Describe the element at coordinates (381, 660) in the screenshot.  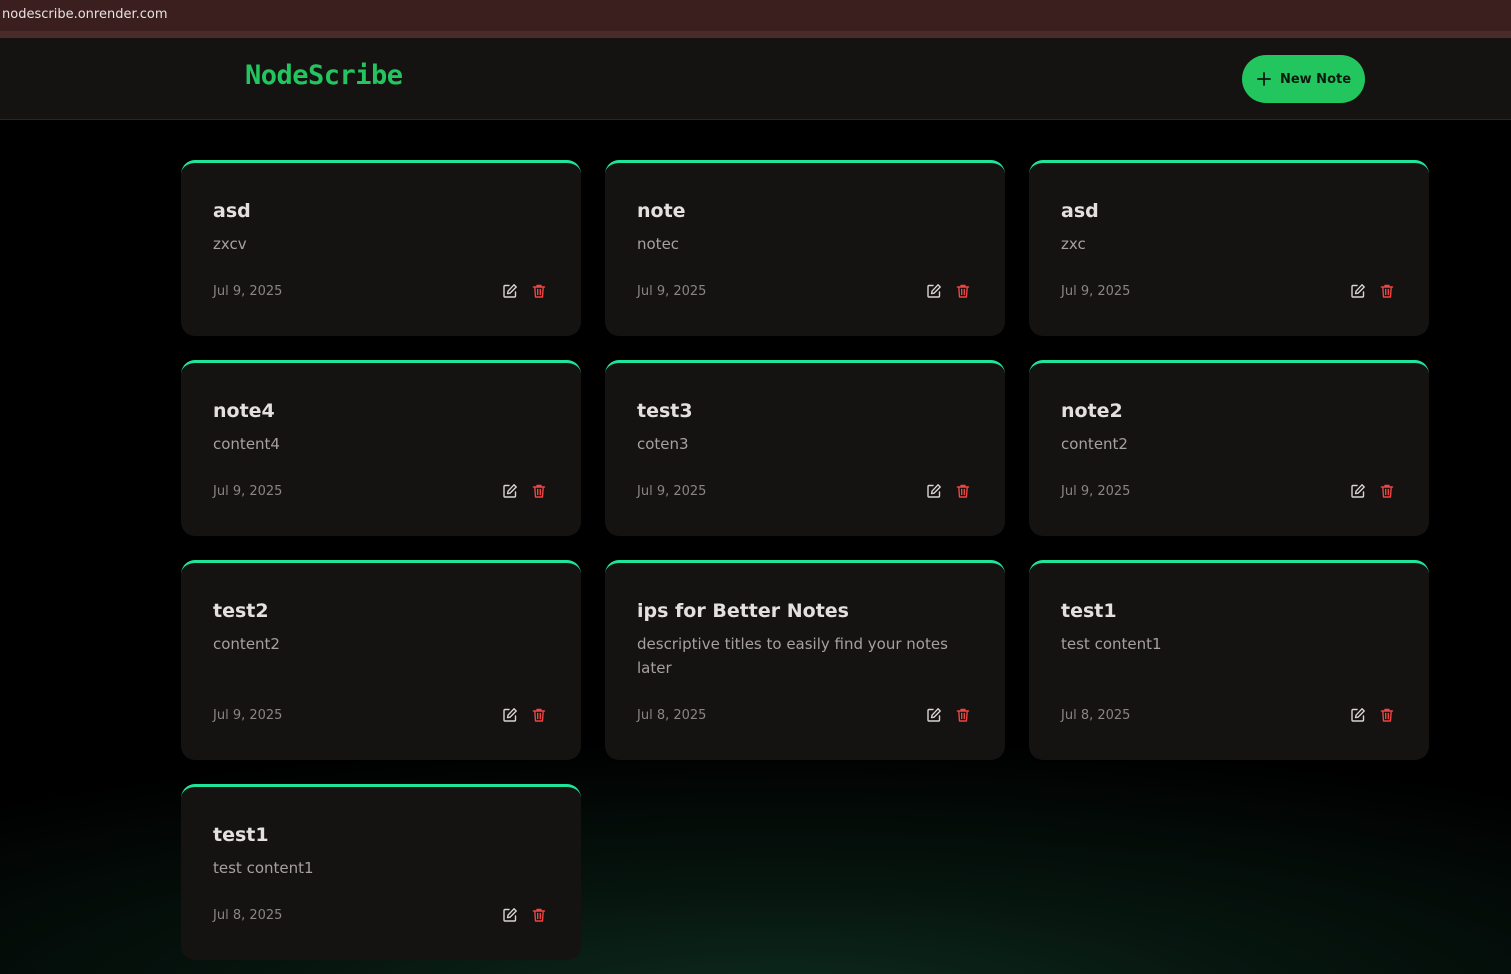
I see `note-card: test2 content2 Jul 9, 2025` at that location.